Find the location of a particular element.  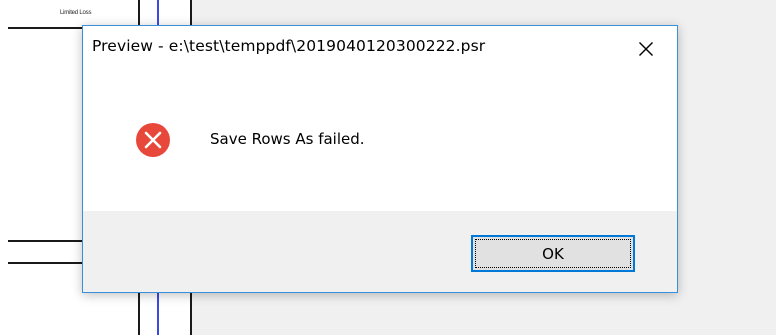

error-message: Save Rows As failed. is located at coordinates (287, 139).